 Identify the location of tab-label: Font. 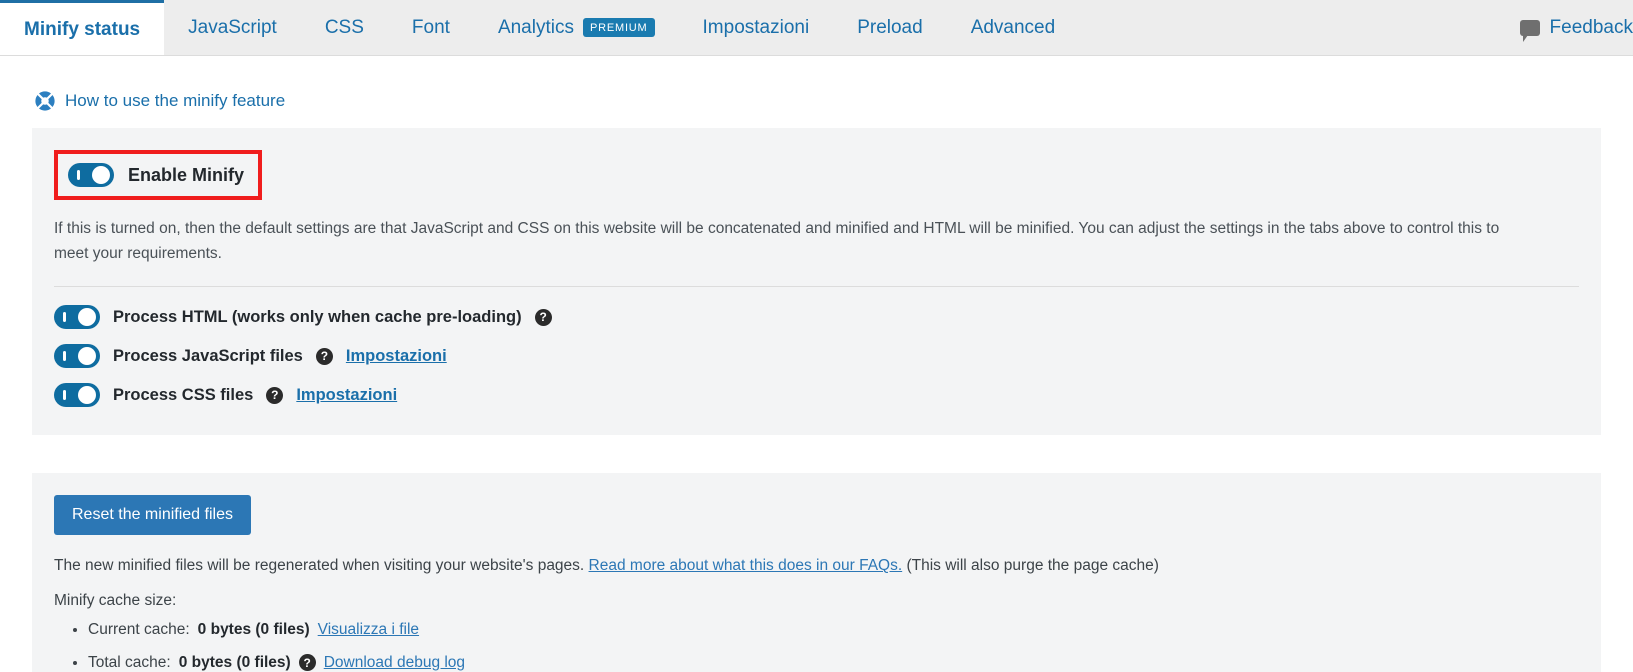
(430, 27).